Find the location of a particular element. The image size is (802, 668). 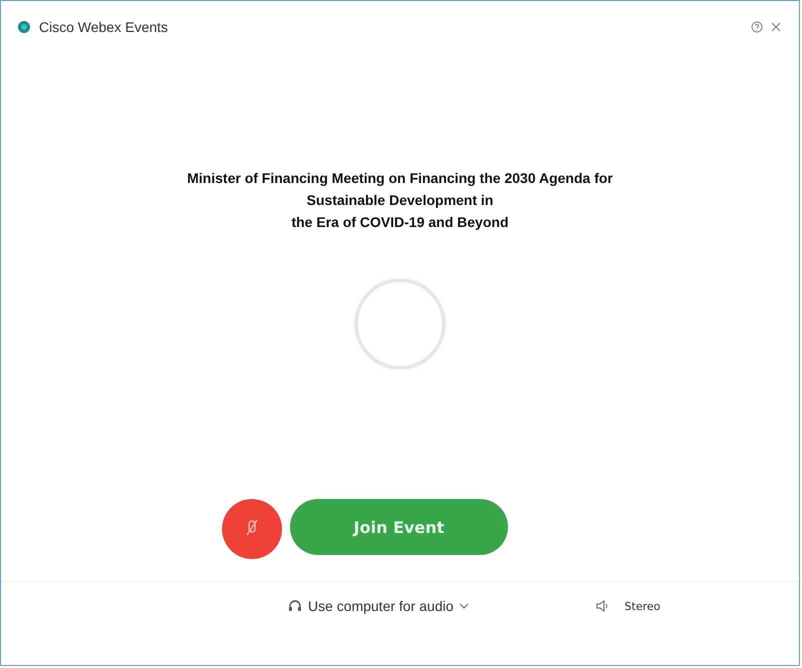

headset-icon is located at coordinates (295, 606).